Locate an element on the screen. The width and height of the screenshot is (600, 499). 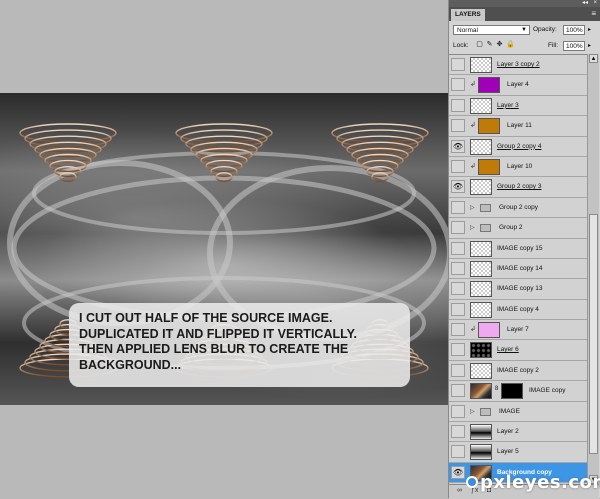
lock-all-icon: 🔒 is located at coordinates (510, 45).